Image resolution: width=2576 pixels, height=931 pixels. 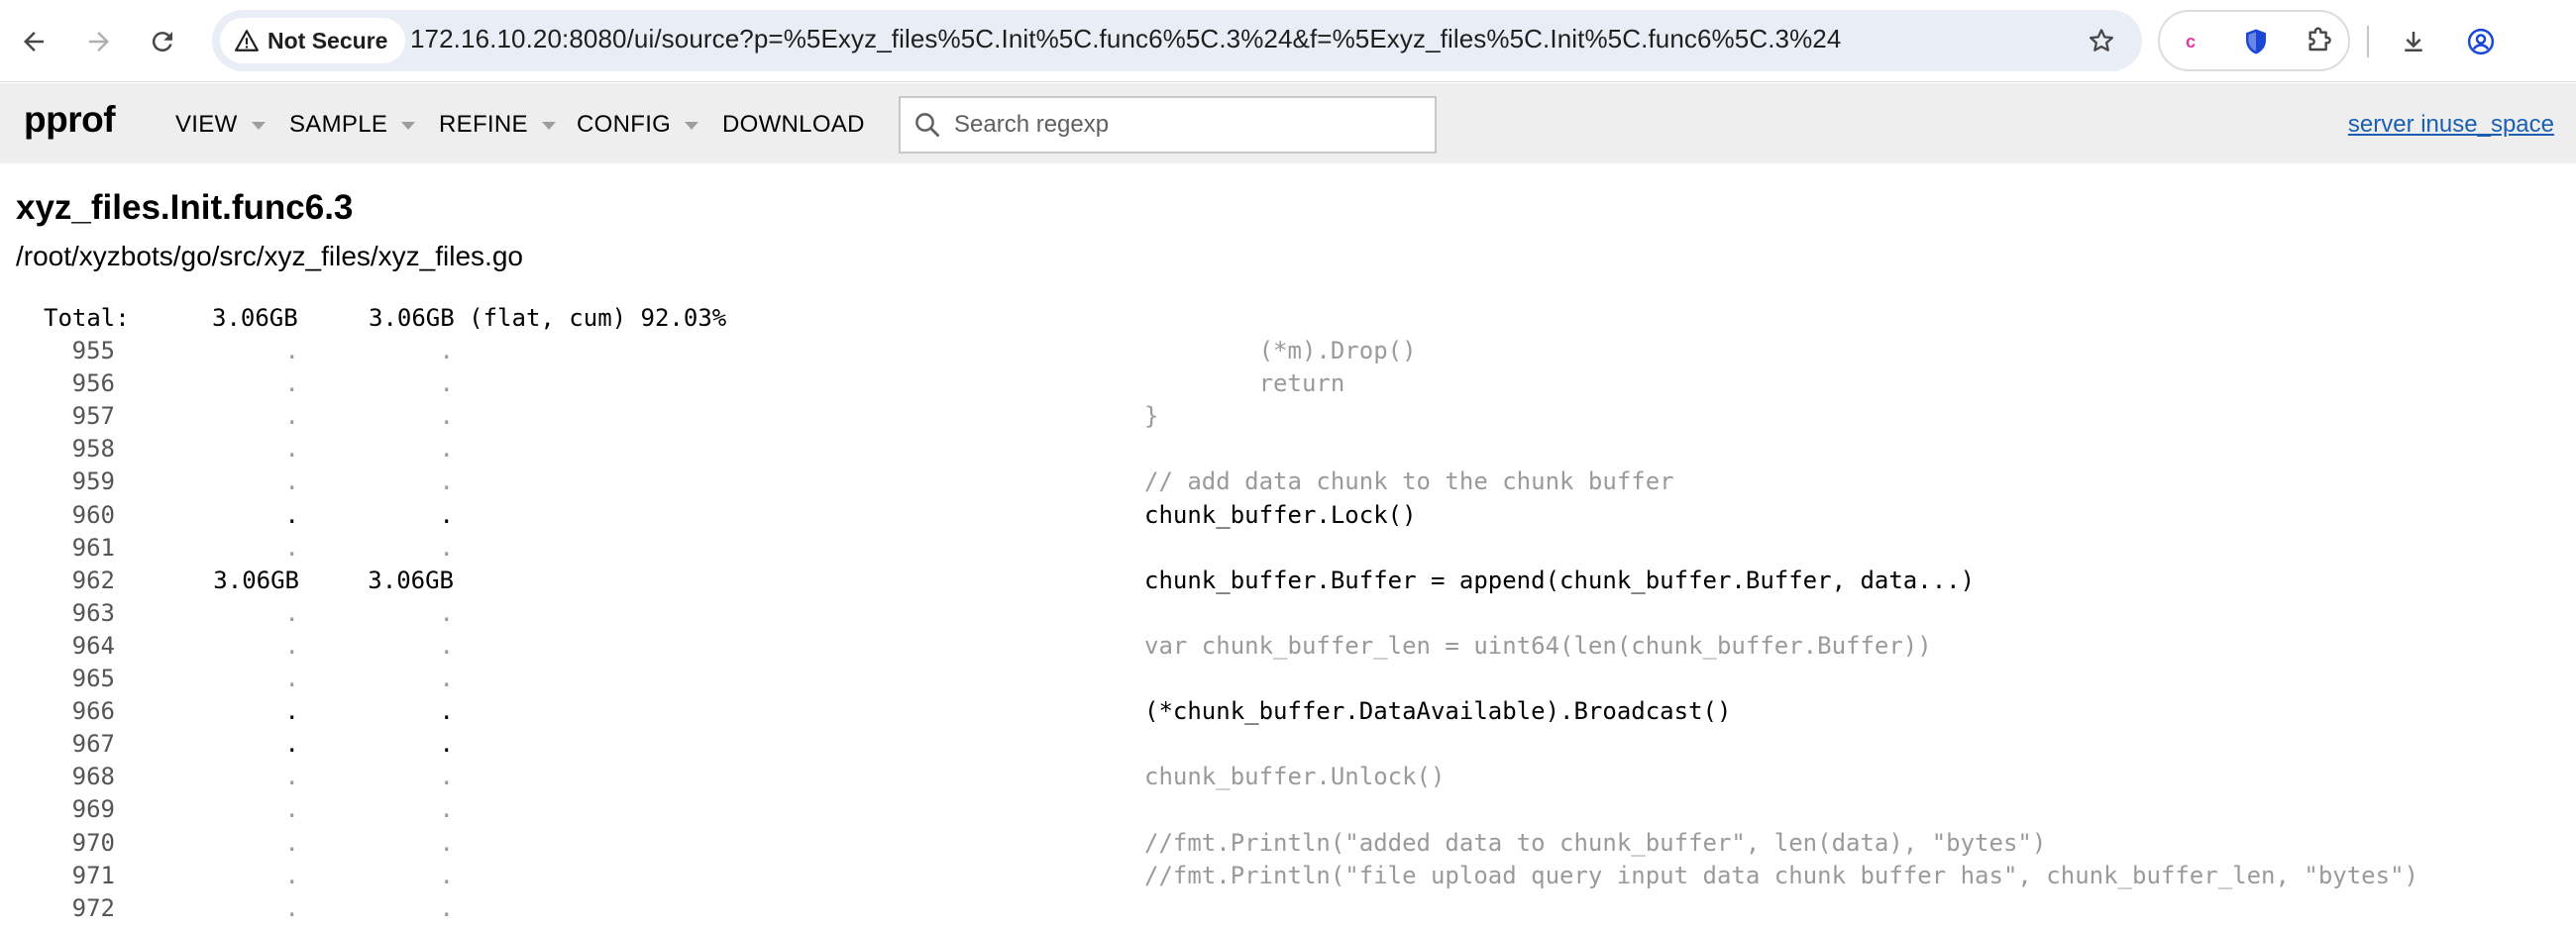 I want to click on profile-icon, so click(x=2481, y=41).